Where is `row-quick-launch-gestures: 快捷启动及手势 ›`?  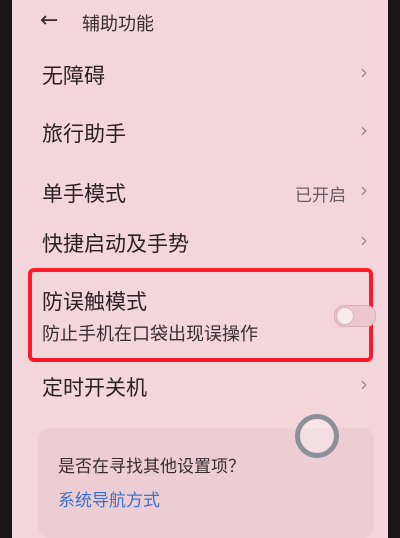
row-quick-launch-gestures: 快捷启动及手势 › is located at coordinates (200, 242).